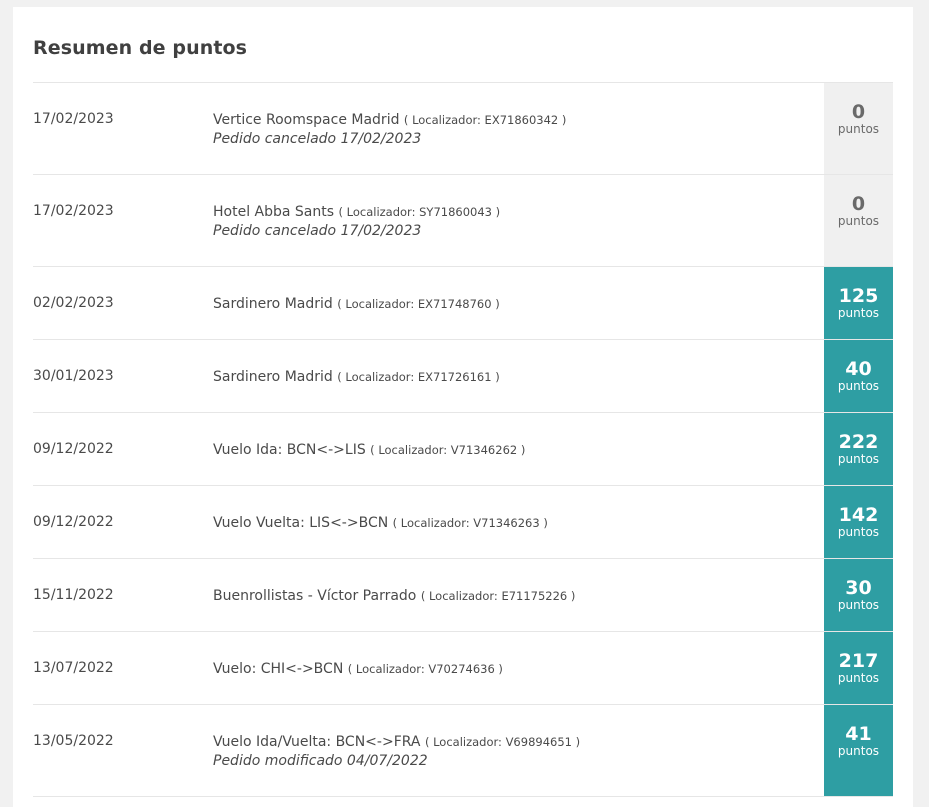 This screenshot has width=929, height=807. What do you see at coordinates (73, 303) in the screenshot?
I see `row-date: 02/02/2023` at bounding box center [73, 303].